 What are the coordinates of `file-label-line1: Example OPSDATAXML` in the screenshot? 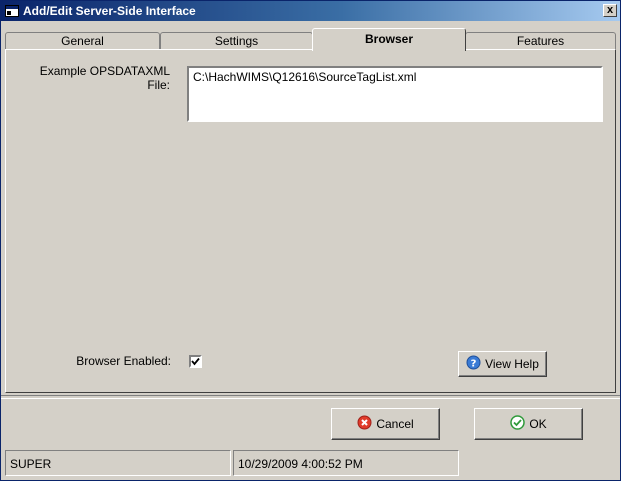 It's located at (104, 71).